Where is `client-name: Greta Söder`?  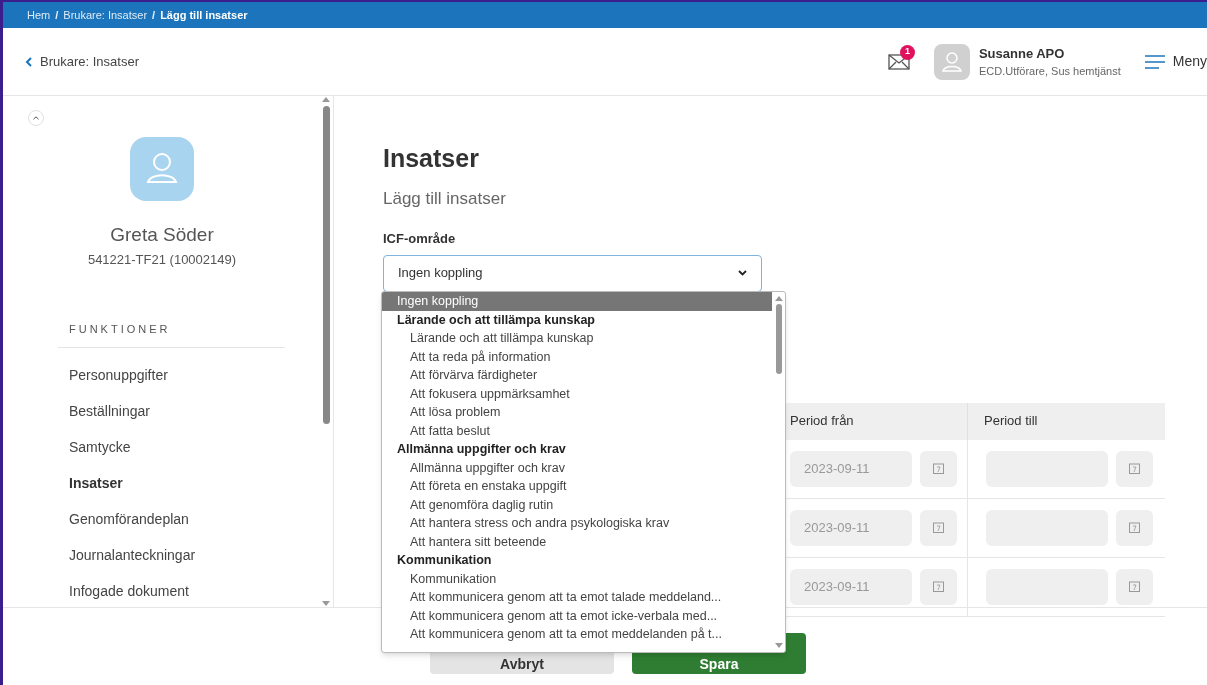 client-name: Greta Söder is located at coordinates (162, 235).